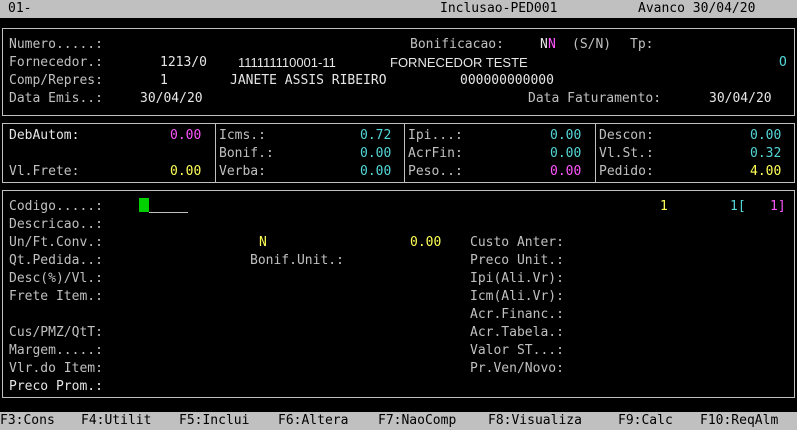  I want to click on cus-pmz-label: Cus/PMZ/QtT:, so click(56, 332).